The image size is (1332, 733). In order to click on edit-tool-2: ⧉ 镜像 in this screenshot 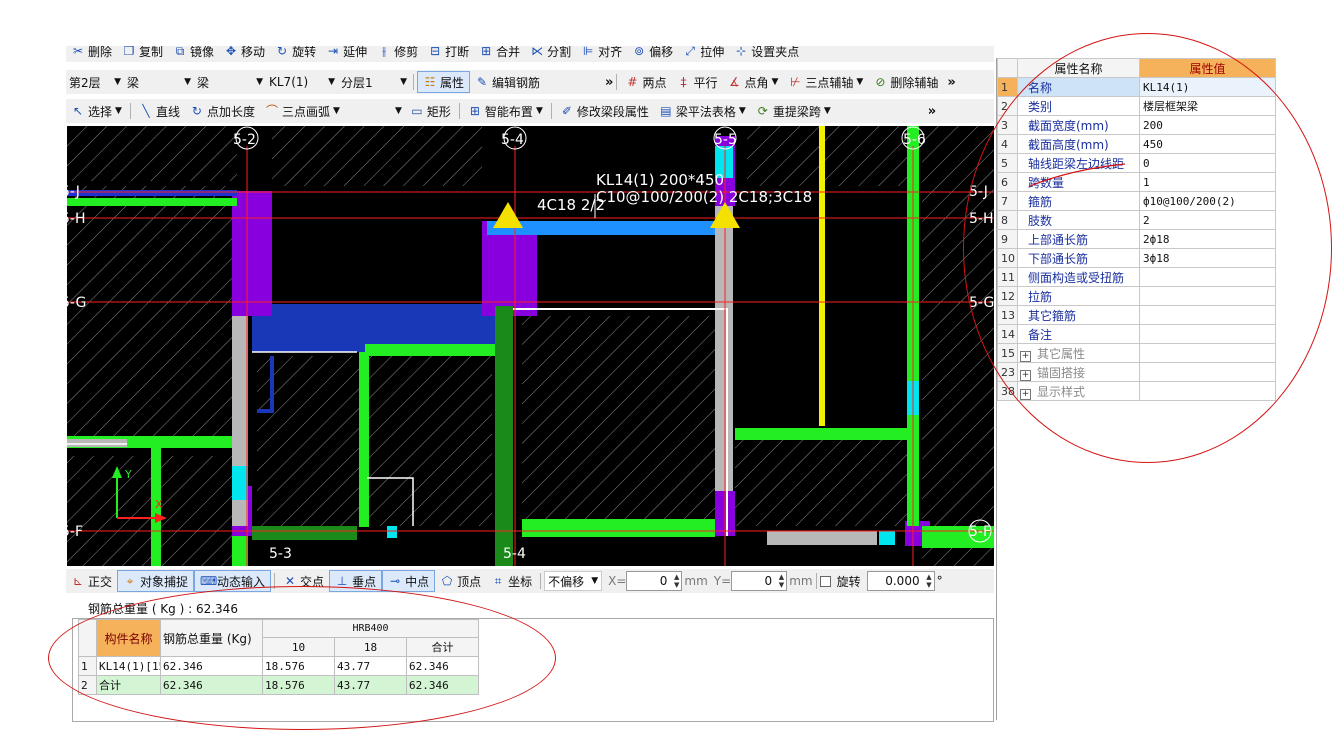, I will do `click(193, 54)`.